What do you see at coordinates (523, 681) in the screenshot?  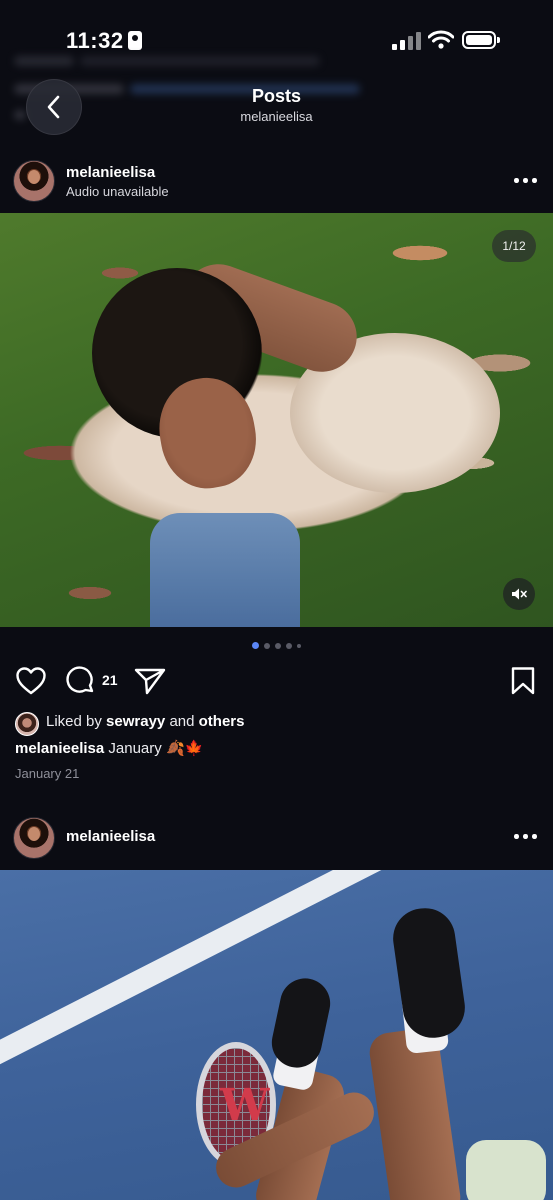 I see `bookmark-icon` at bounding box center [523, 681].